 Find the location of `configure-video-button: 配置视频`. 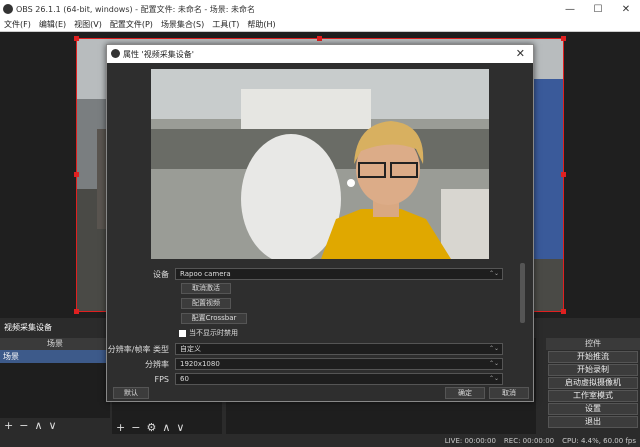

configure-video-button: 配置视频 is located at coordinates (206, 303).